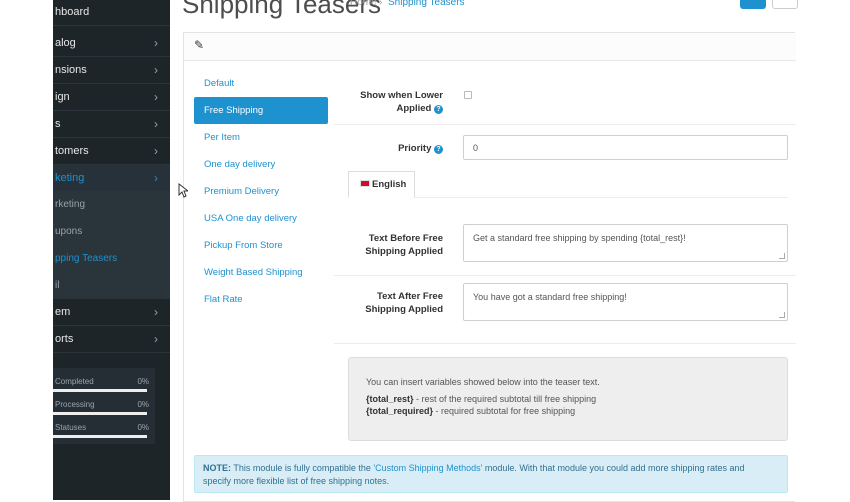 The image size is (850, 502). Describe the element at coordinates (86, 258) in the screenshot. I see `sidebar-subitem-label: pping Teasers` at that location.